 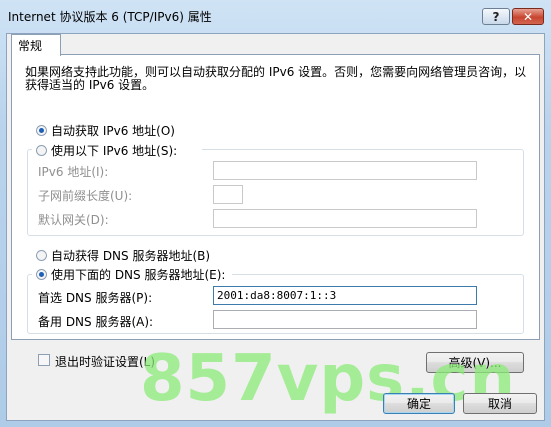 What do you see at coordinates (345, 295) in the screenshot?
I see `preferred-dns-input: 2001:da8:8007:1::3` at bounding box center [345, 295].